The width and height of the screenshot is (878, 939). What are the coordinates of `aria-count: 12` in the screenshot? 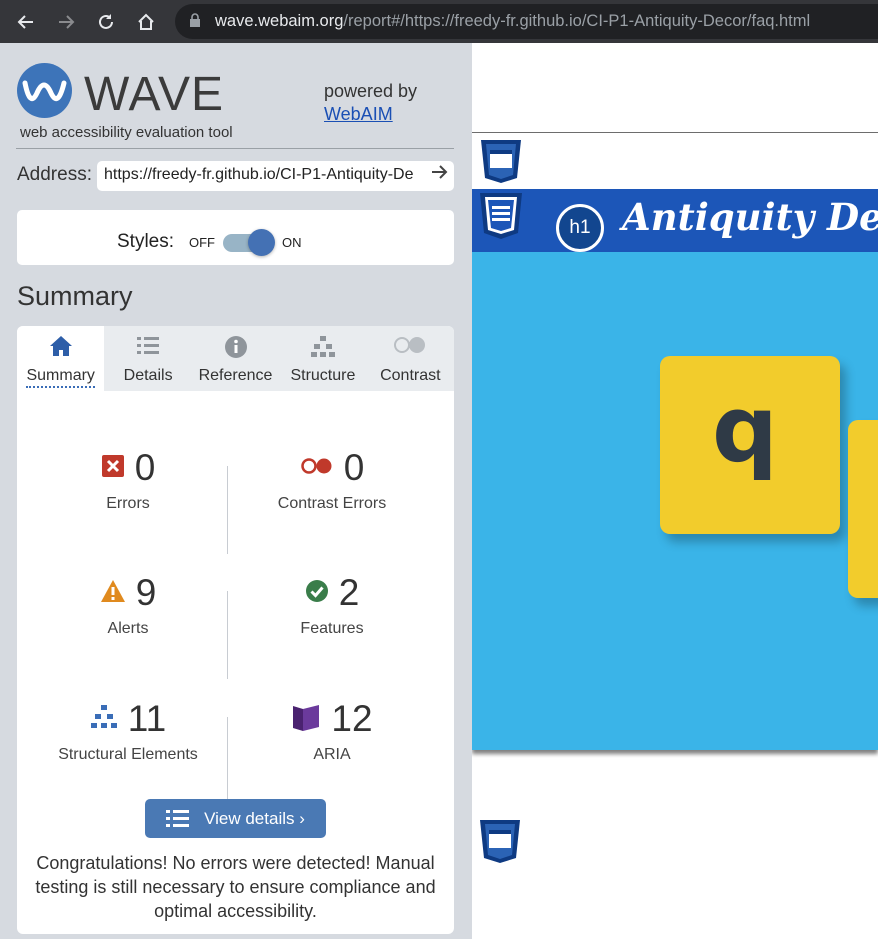 It's located at (352, 718).